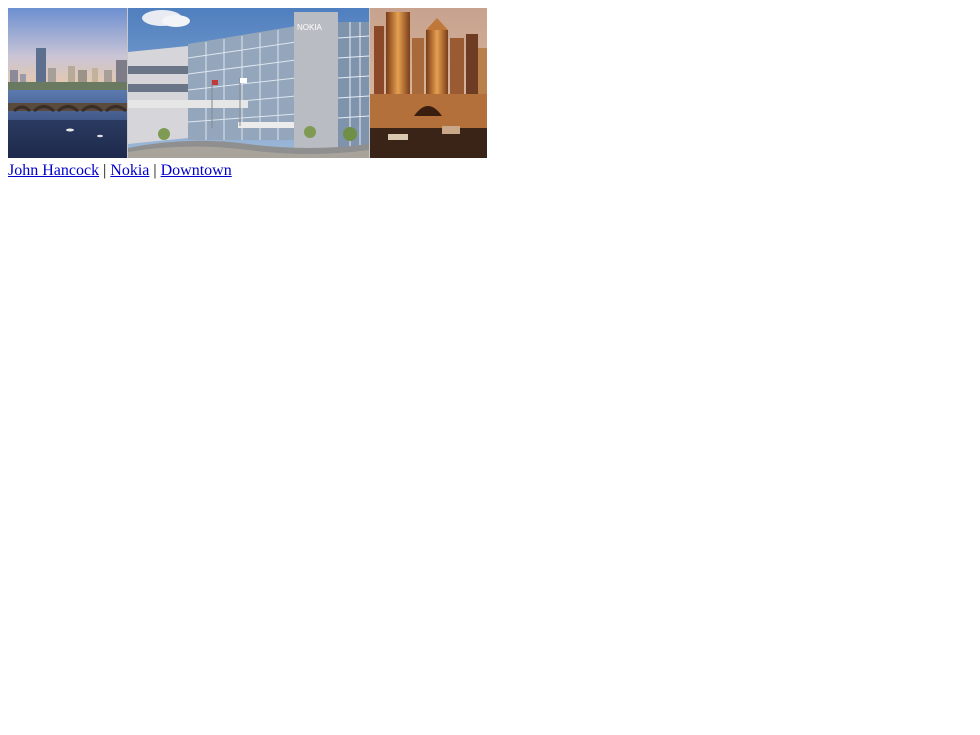 The width and height of the screenshot is (980, 735). What do you see at coordinates (129, 170) in the screenshot?
I see `nokia-link: Nokia` at bounding box center [129, 170].